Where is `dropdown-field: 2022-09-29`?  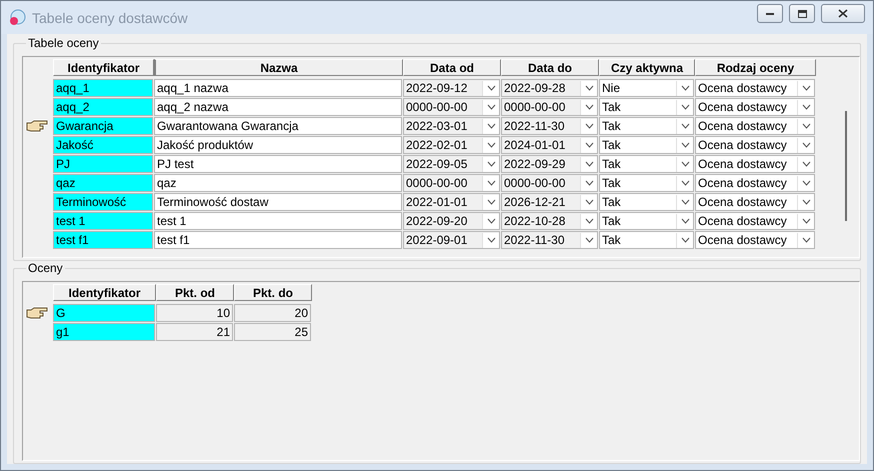
dropdown-field: 2022-09-29 is located at coordinates (549, 164).